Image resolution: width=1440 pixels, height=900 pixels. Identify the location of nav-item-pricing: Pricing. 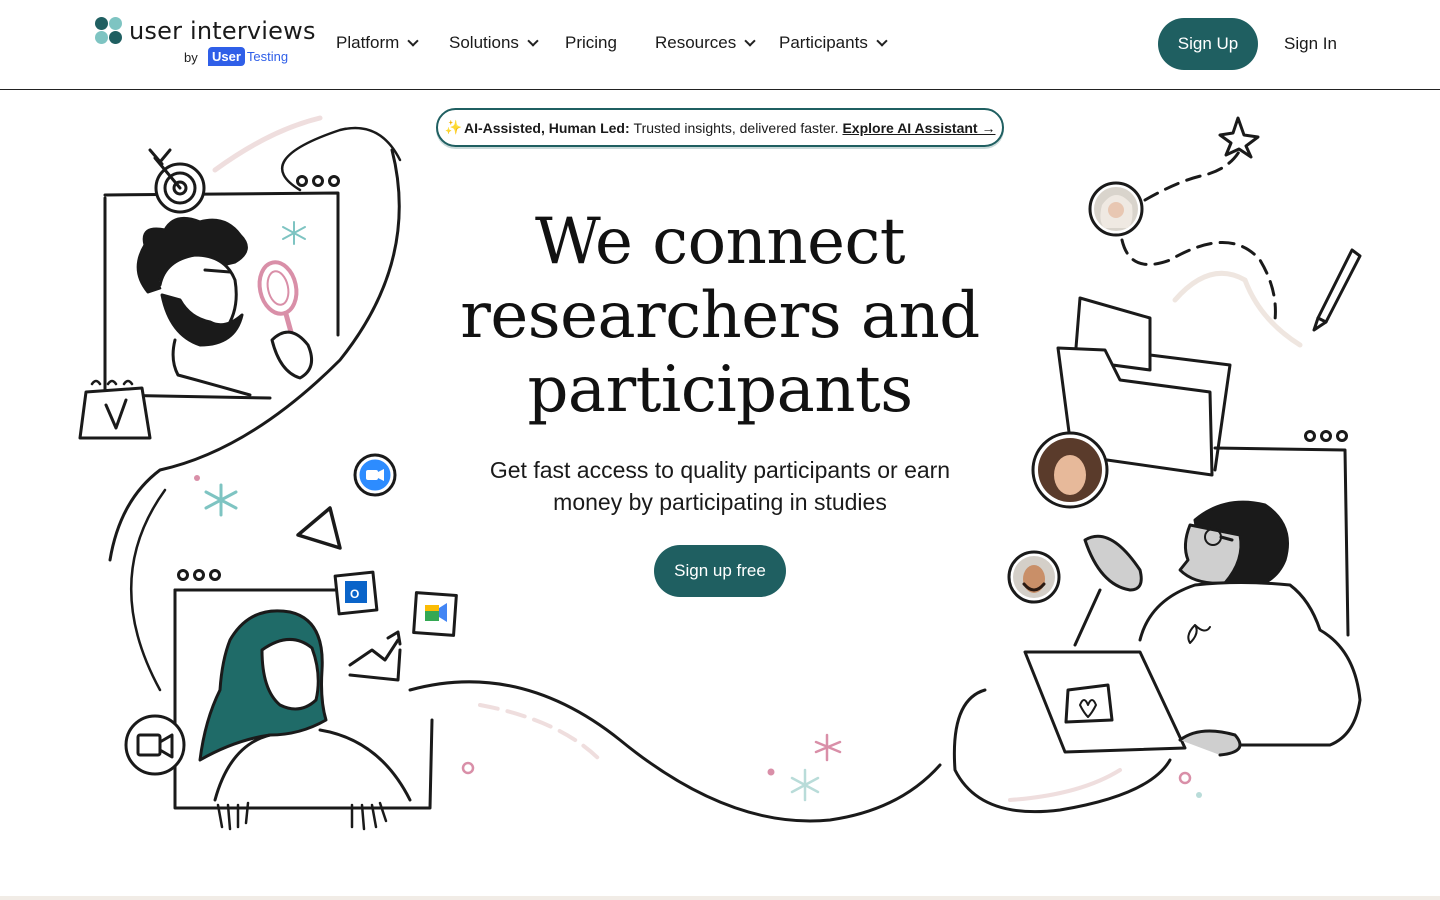
(591, 43).